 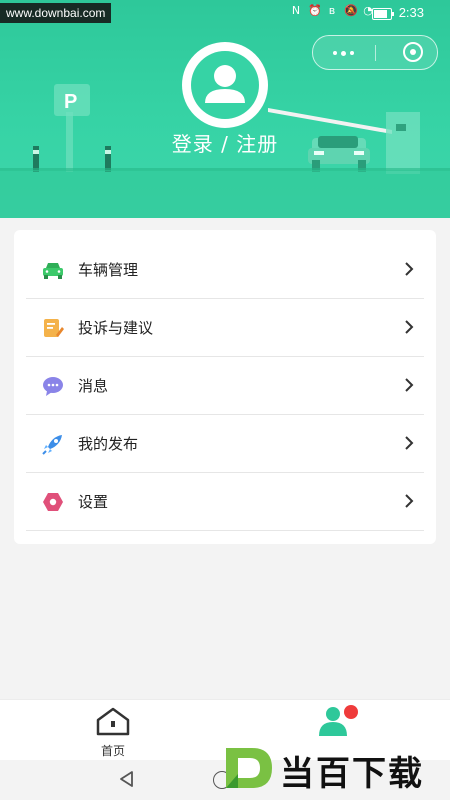 I want to click on status-time: 2:33, so click(x=411, y=12).